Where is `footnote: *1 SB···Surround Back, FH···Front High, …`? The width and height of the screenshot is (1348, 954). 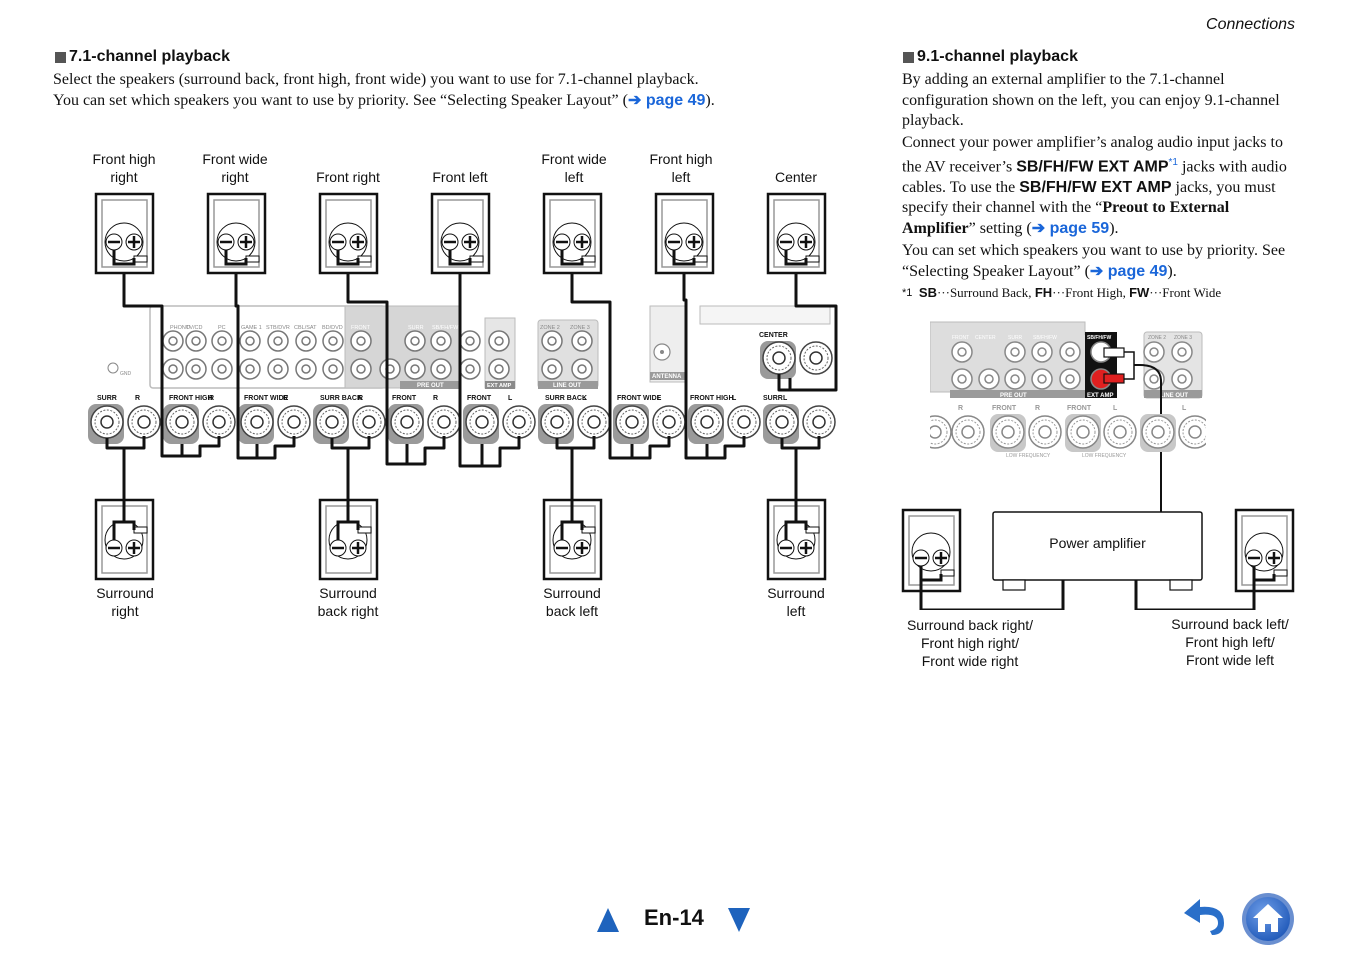 footnote: *1 SB···Surround Back, FH···Front High, … is located at coordinates (1102, 293).